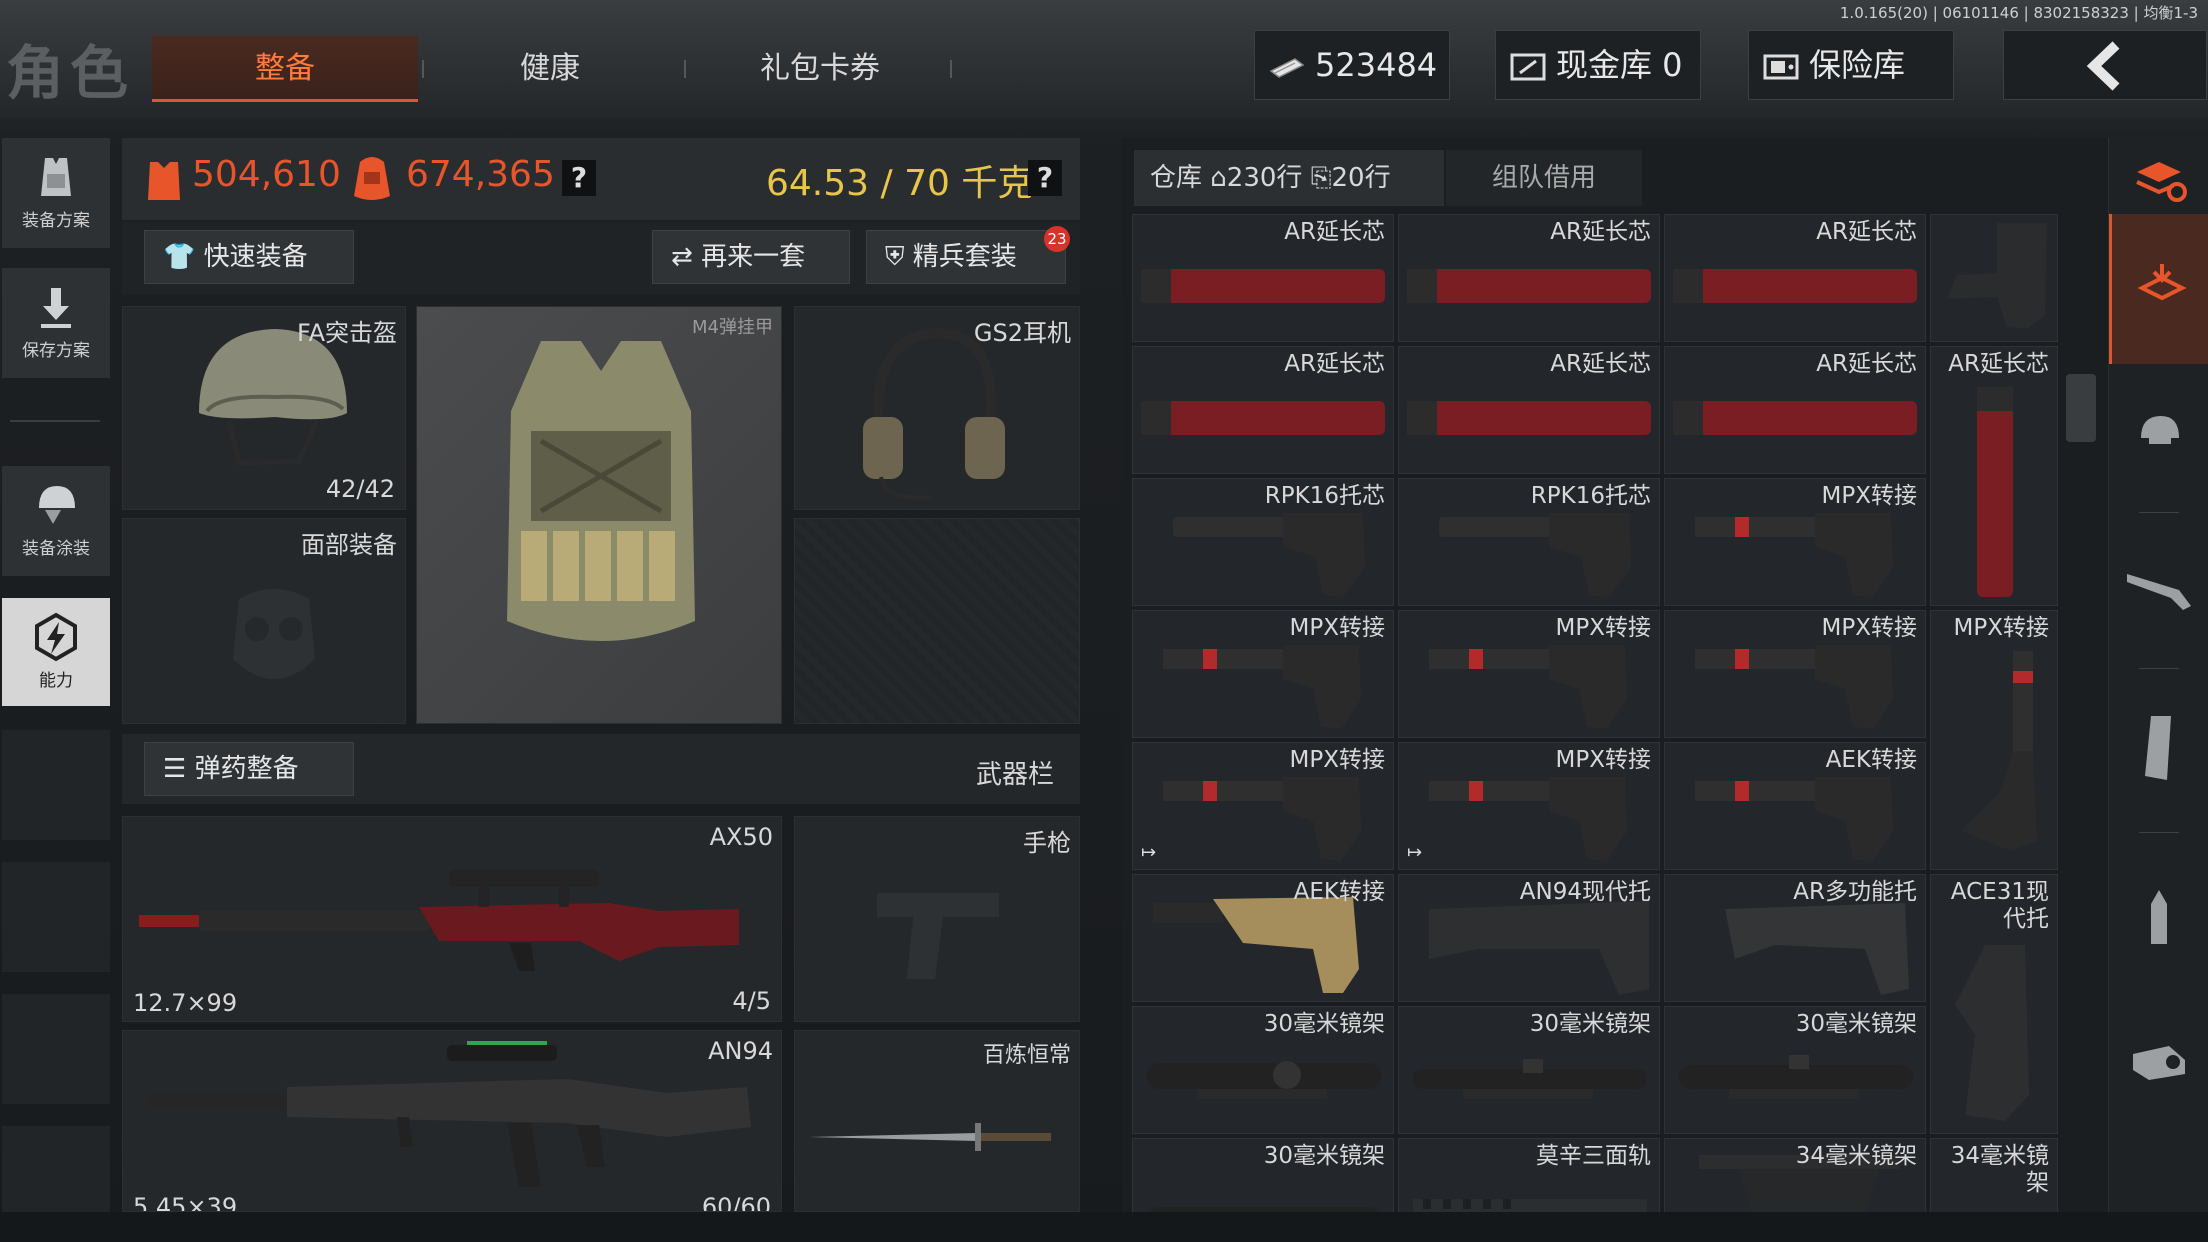  Describe the element at coordinates (439, 920) in the screenshot. I see `sniper-rifle-image` at that location.